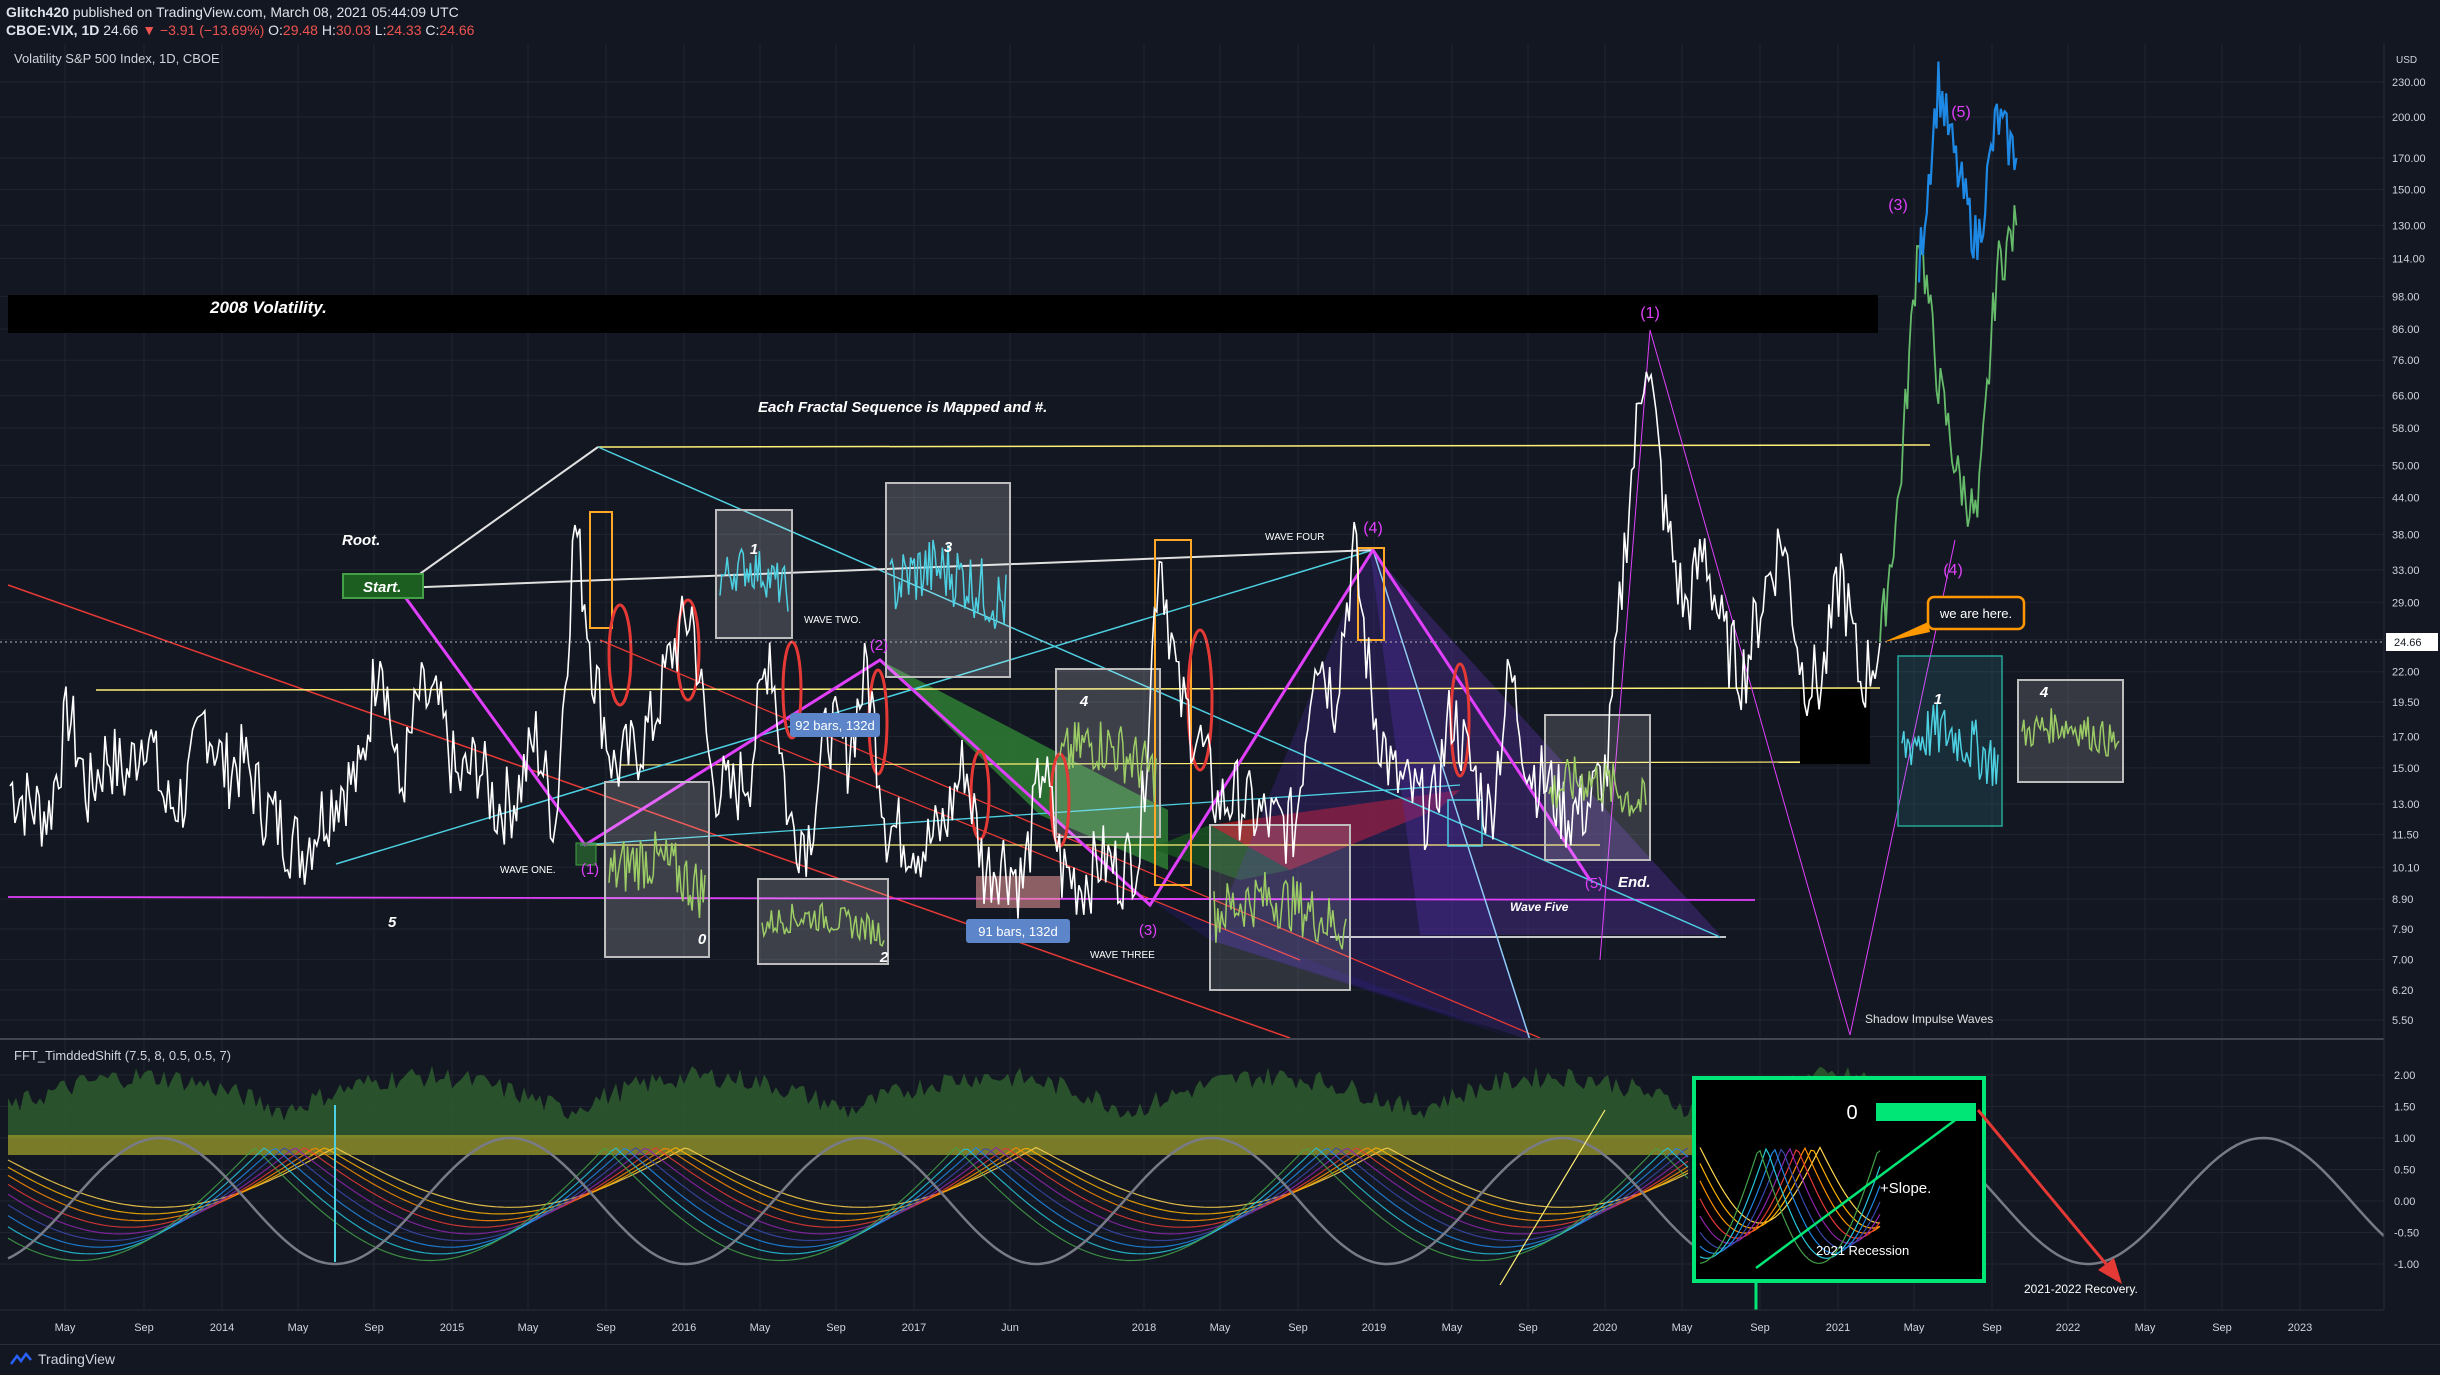 This screenshot has width=2440, height=1375. Describe the element at coordinates (2406, 466) in the screenshot. I see `price-tick-label: 50.00` at that location.